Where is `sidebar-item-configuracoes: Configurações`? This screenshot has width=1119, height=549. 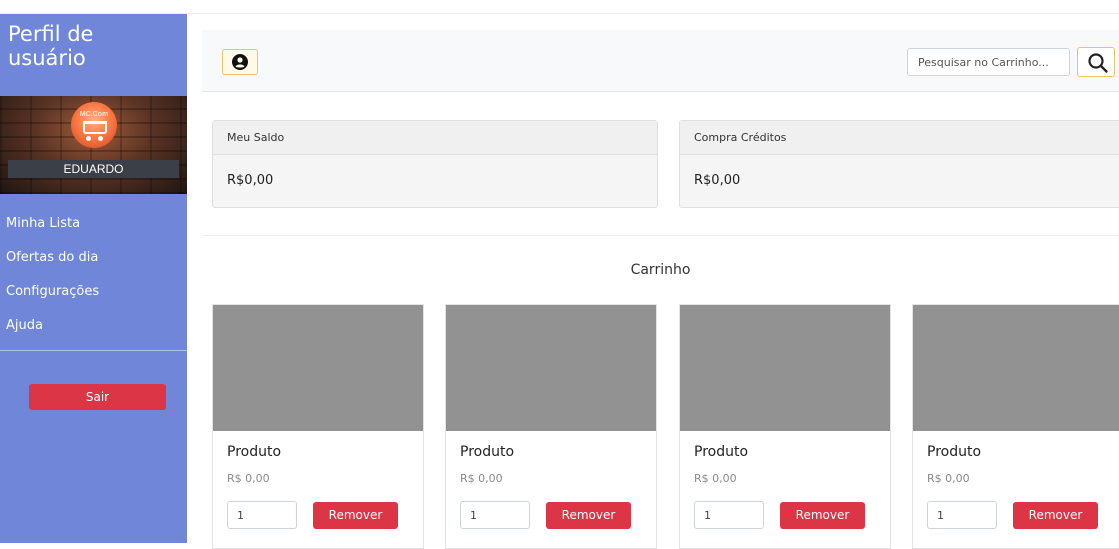
sidebar-item-configuracoes: Configurações is located at coordinates (93, 299).